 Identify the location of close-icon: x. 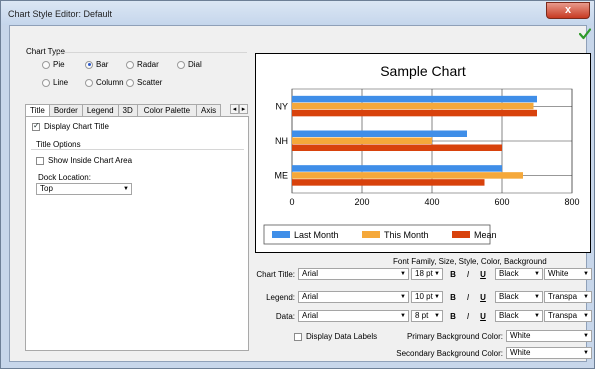
(568, 10).